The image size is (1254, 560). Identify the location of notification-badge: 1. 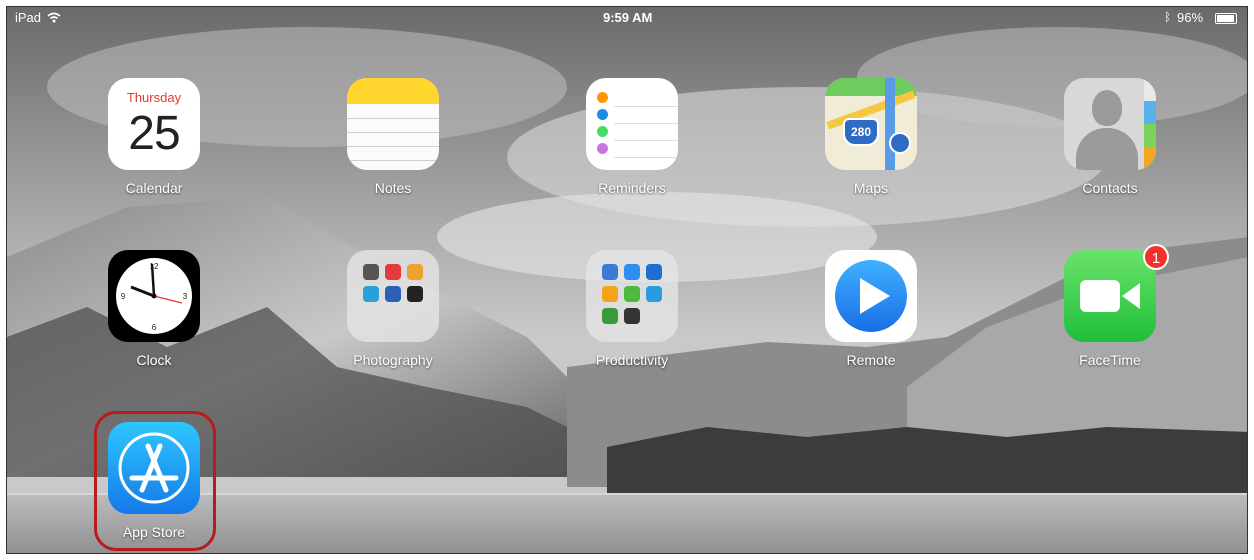
(1156, 257).